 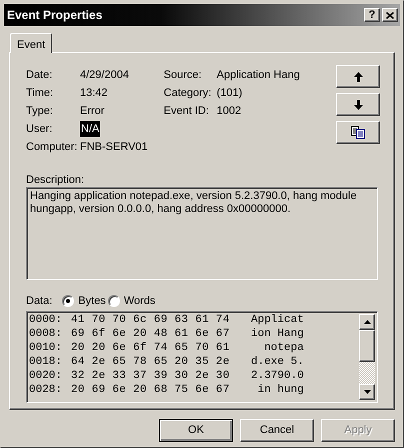 What do you see at coordinates (151, 320) in the screenshot?
I see `hex-bytes: 41 70 70 6c 69 63 61 74` at bounding box center [151, 320].